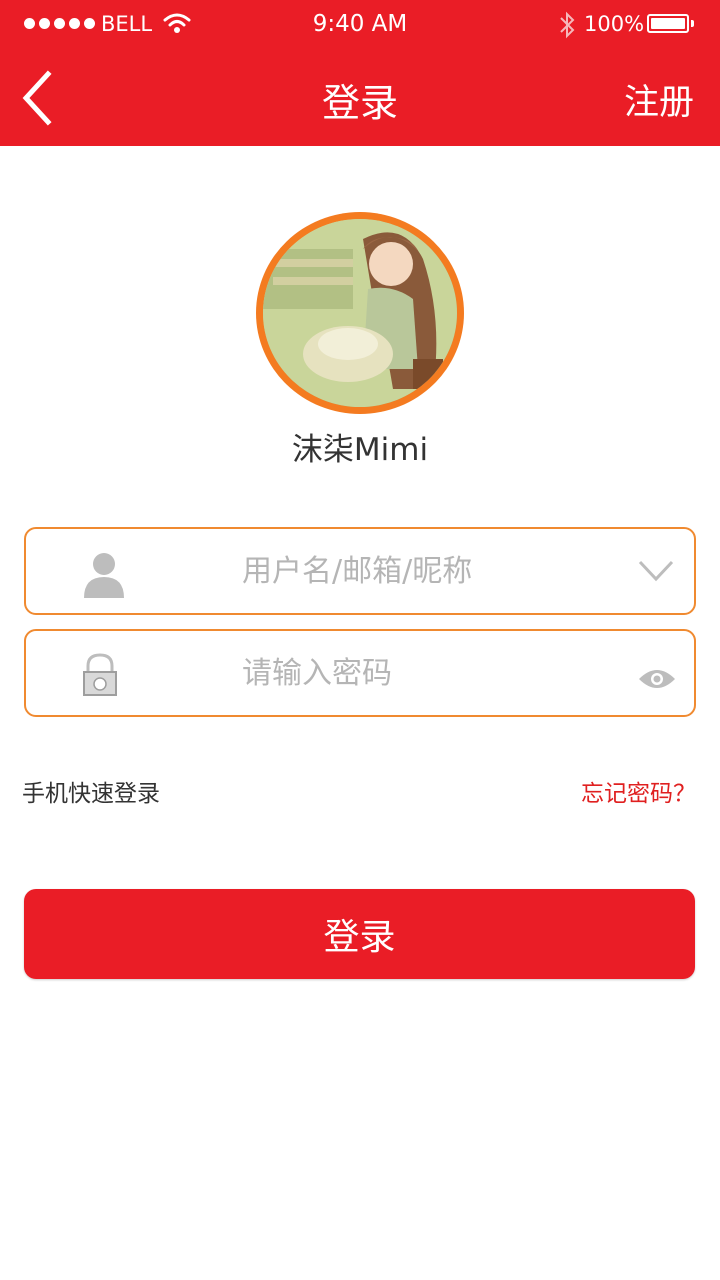 The image size is (720, 1280). What do you see at coordinates (360, 25) in the screenshot?
I see `status-bar: BELL 9:40 AM 100%` at bounding box center [360, 25].